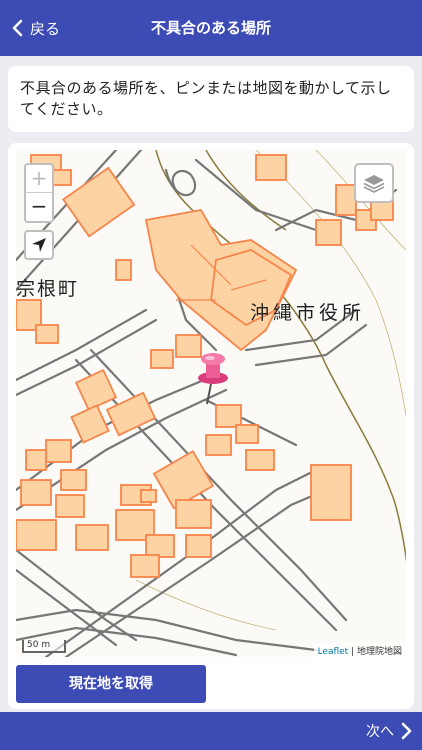 The image size is (422, 750). I want to click on map-label-city-hall: 沖縄市役所, so click(308, 313).